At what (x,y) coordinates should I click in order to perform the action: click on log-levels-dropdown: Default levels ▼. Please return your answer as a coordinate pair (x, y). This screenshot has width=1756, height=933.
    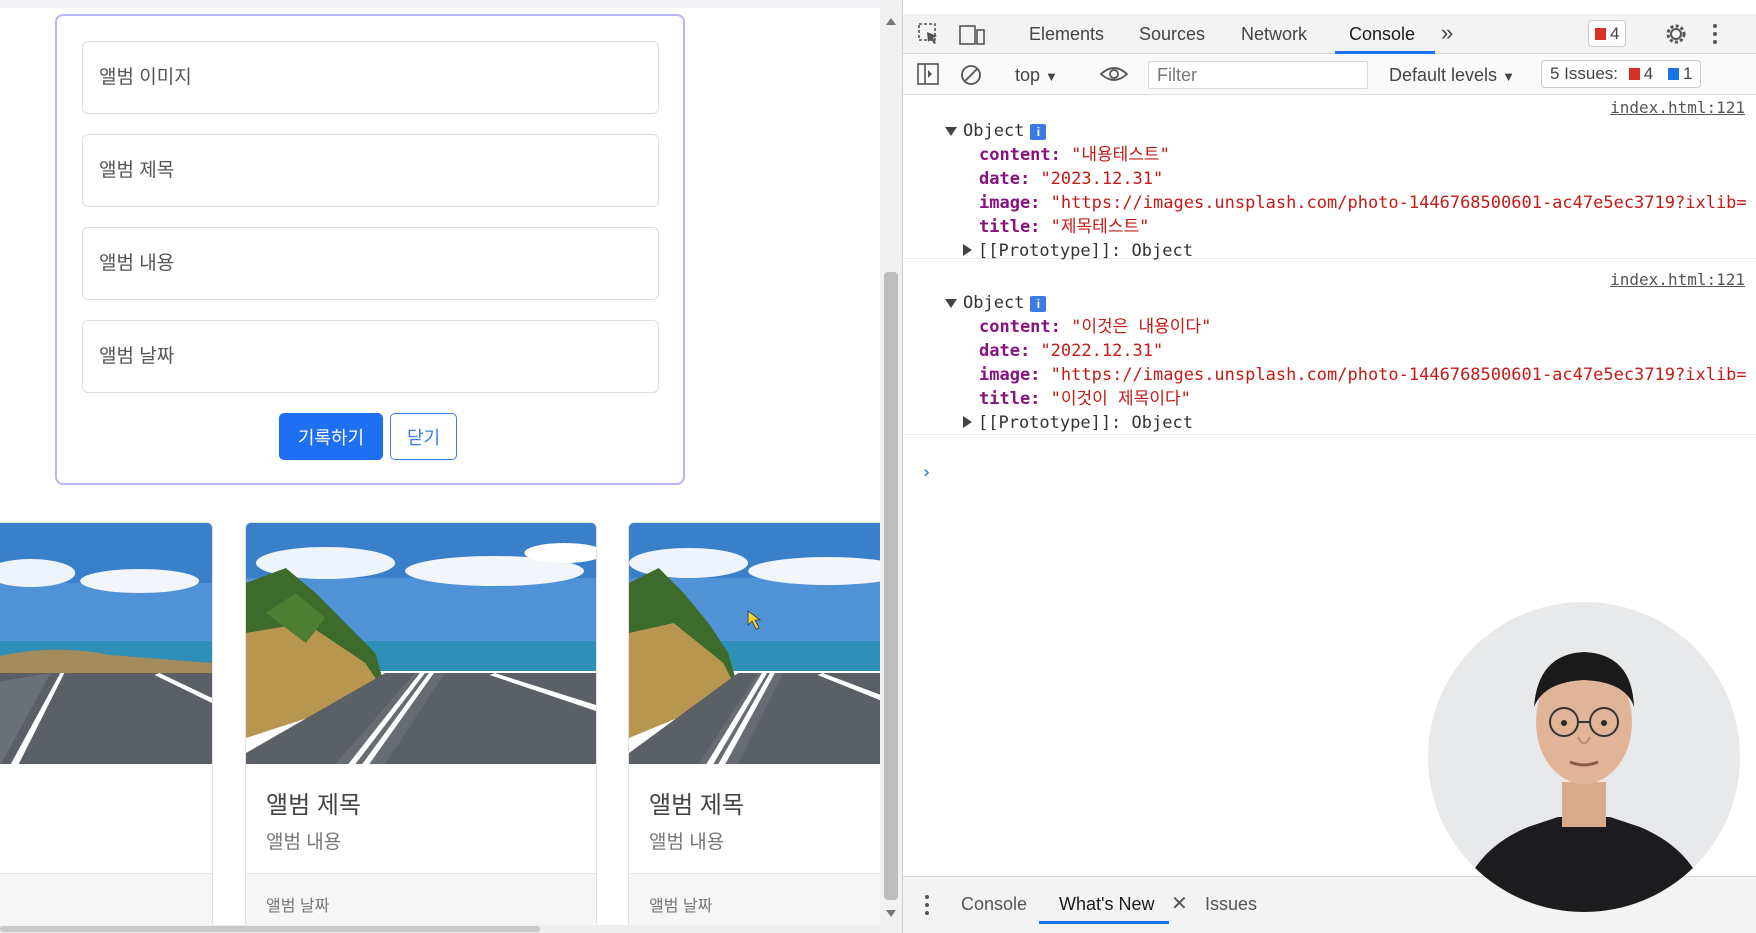
    Looking at the image, I should click on (1452, 75).